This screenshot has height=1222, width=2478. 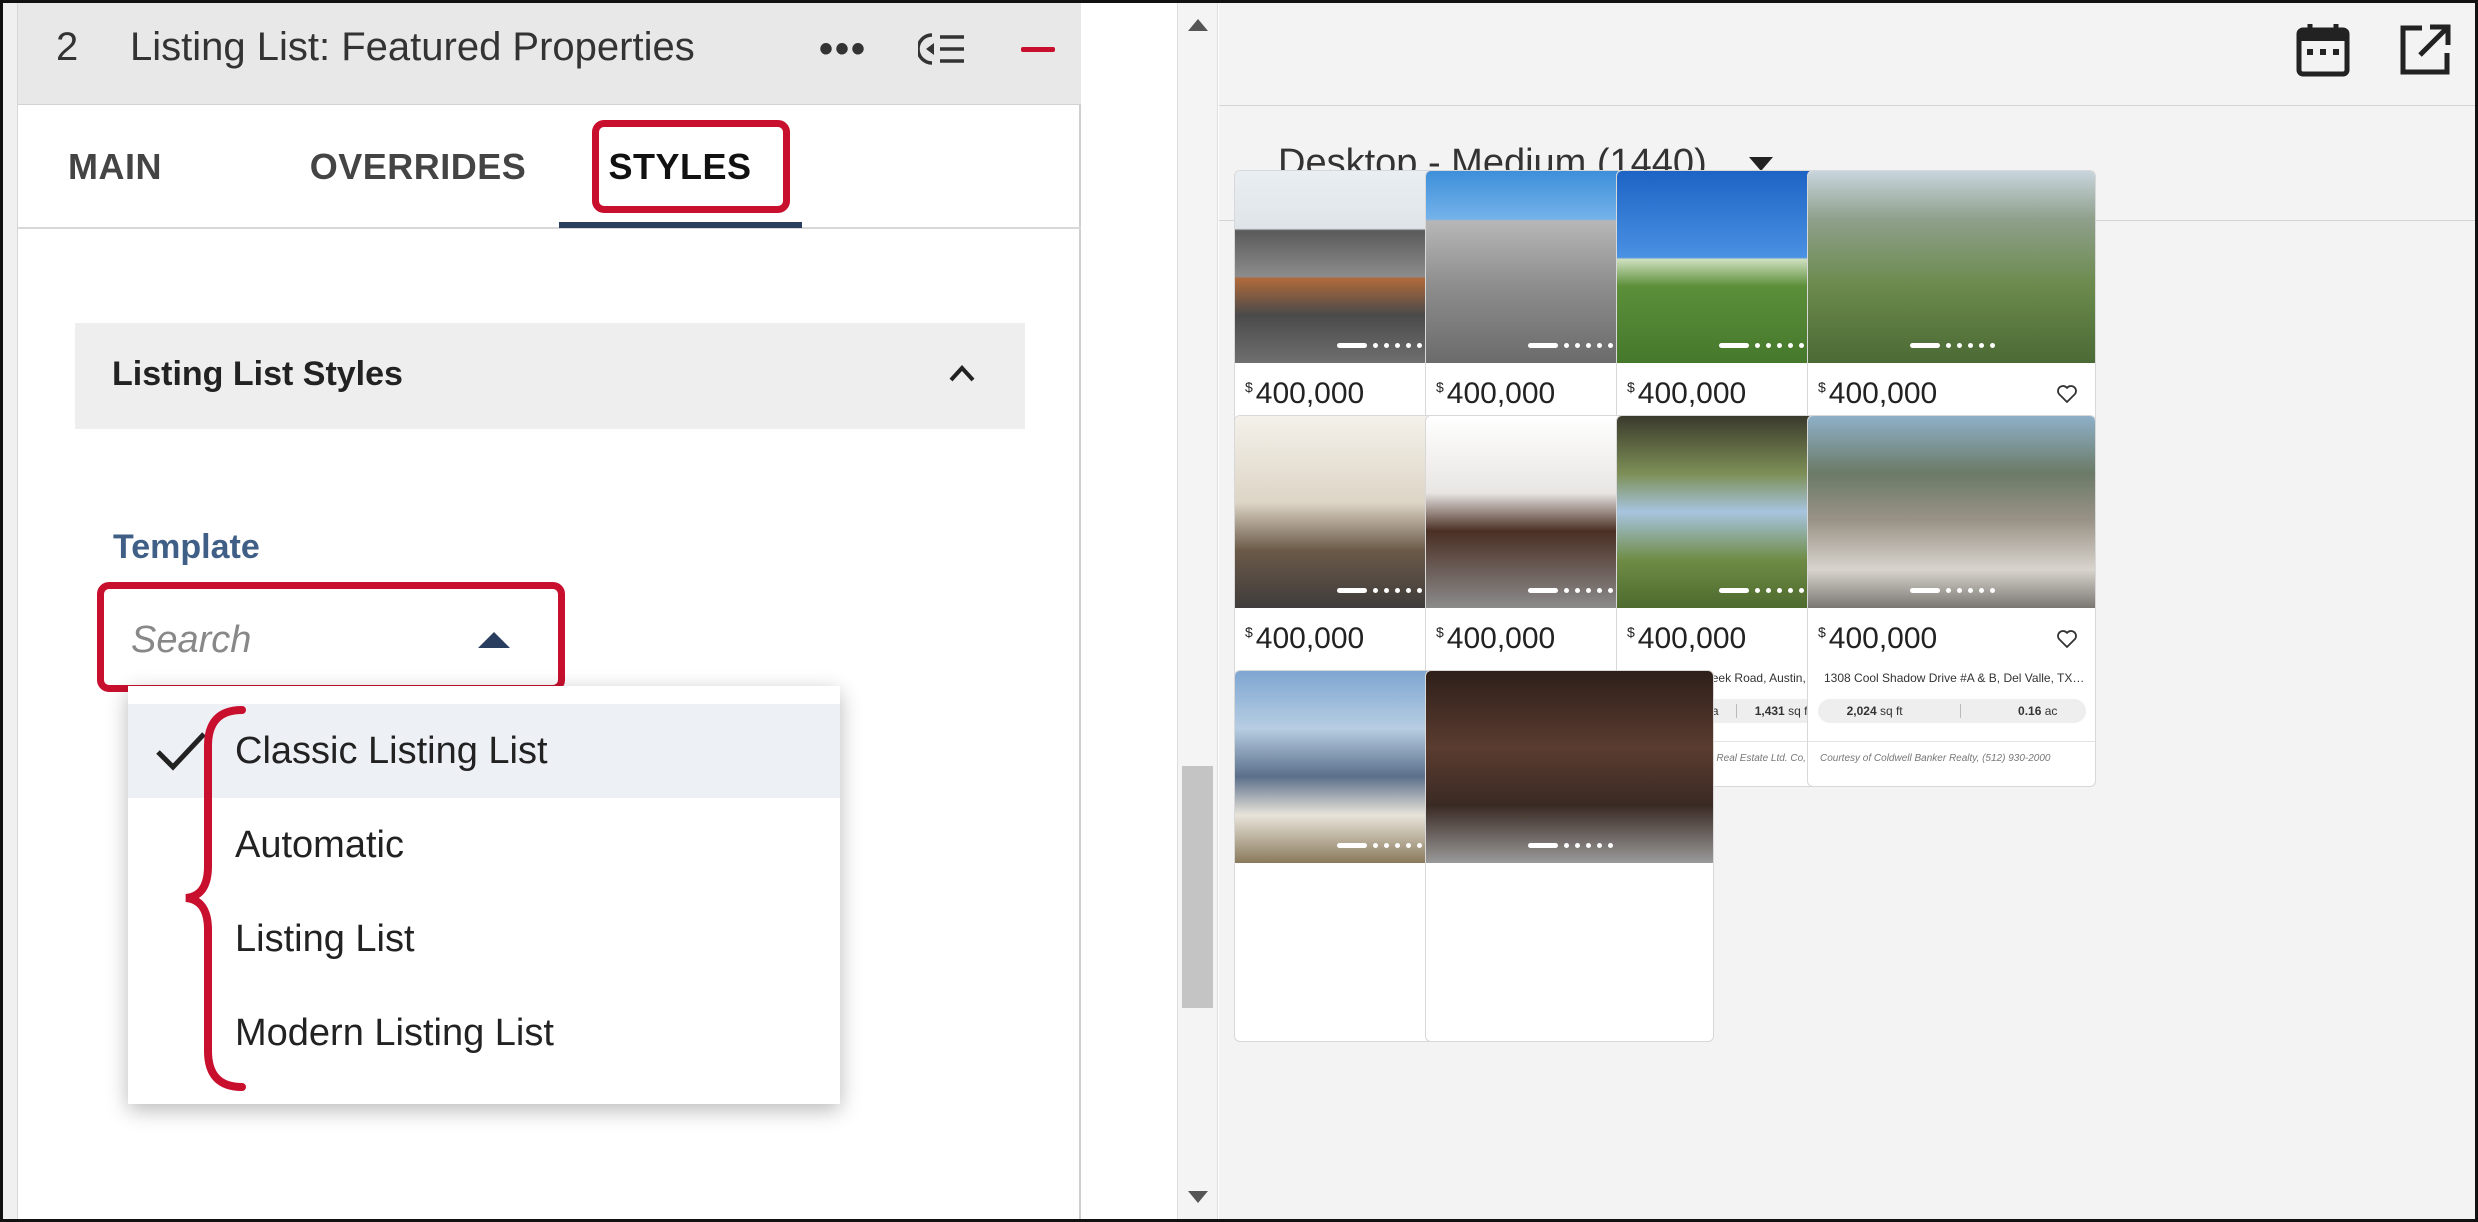 What do you see at coordinates (186, 547) in the screenshot?
I see `template-label: Template` at bounding box center [186, 547].